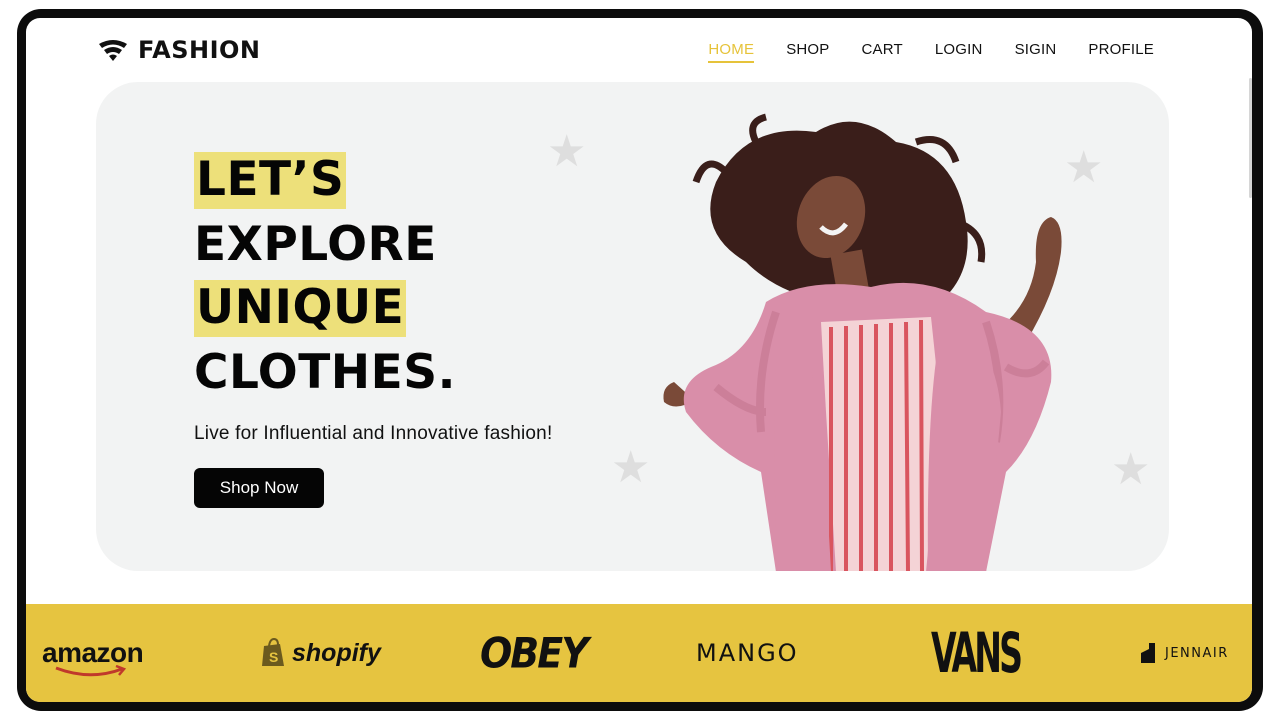  Describe the element at coordinates (1121, 52) in the screenshot. I see `nav-profile: PROFILE` at that location.